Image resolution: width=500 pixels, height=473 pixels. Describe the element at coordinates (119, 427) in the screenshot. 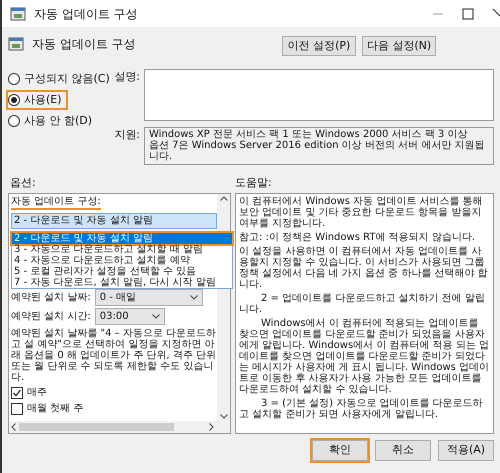

I see `horizontal-scrollbar` at that location.